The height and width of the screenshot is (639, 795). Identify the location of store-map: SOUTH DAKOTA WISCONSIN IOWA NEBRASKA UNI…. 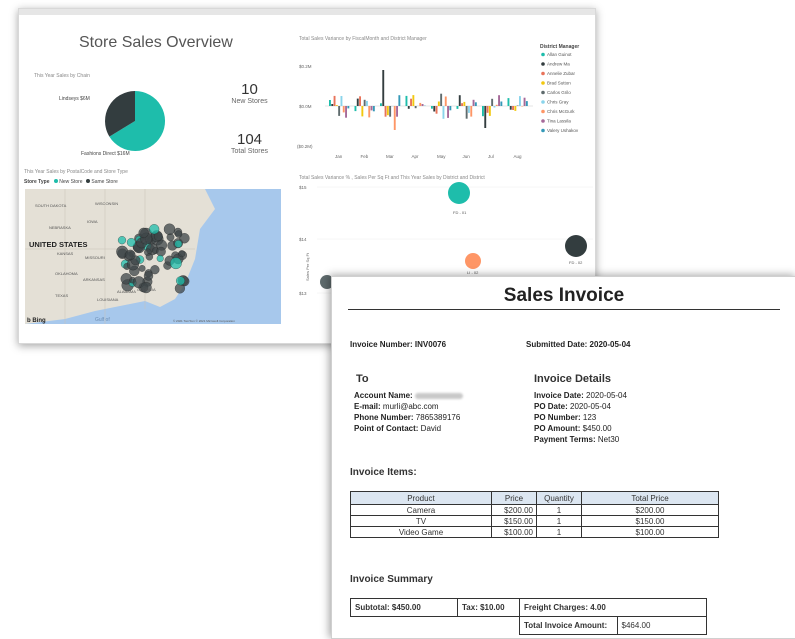
(153, 256).